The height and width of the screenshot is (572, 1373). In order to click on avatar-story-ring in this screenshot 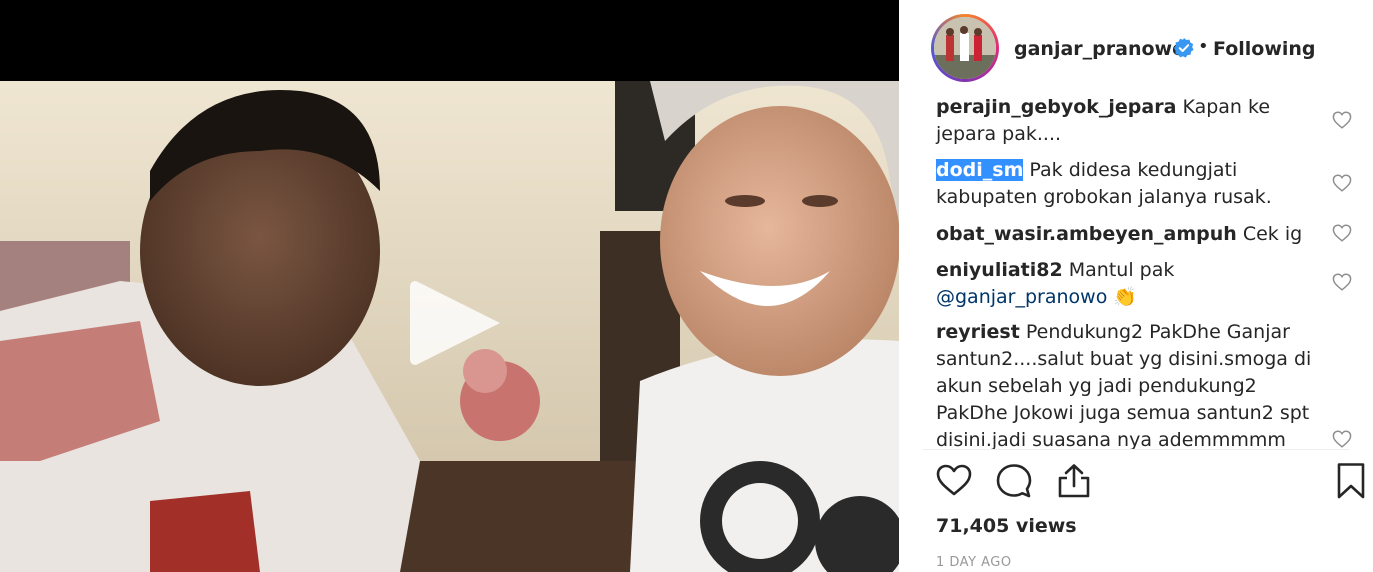, I will do `click(965, 48)`.